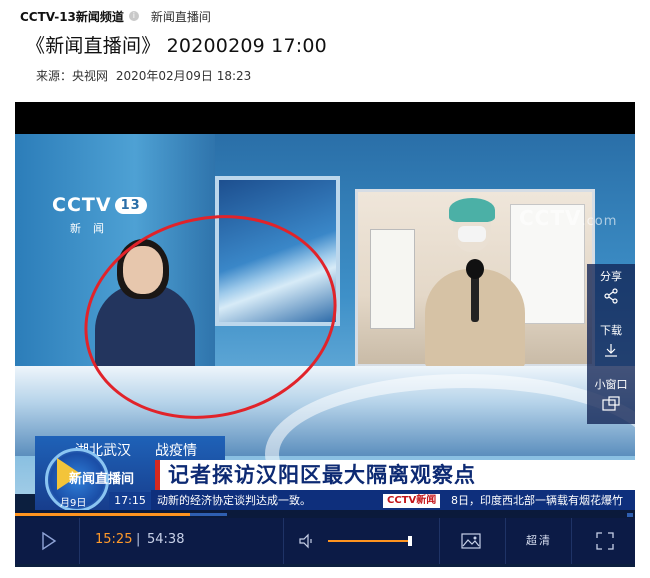 The height and width of the screenshot is (578, 650). I want to click on current-time: 15:25, so click(114, 539).